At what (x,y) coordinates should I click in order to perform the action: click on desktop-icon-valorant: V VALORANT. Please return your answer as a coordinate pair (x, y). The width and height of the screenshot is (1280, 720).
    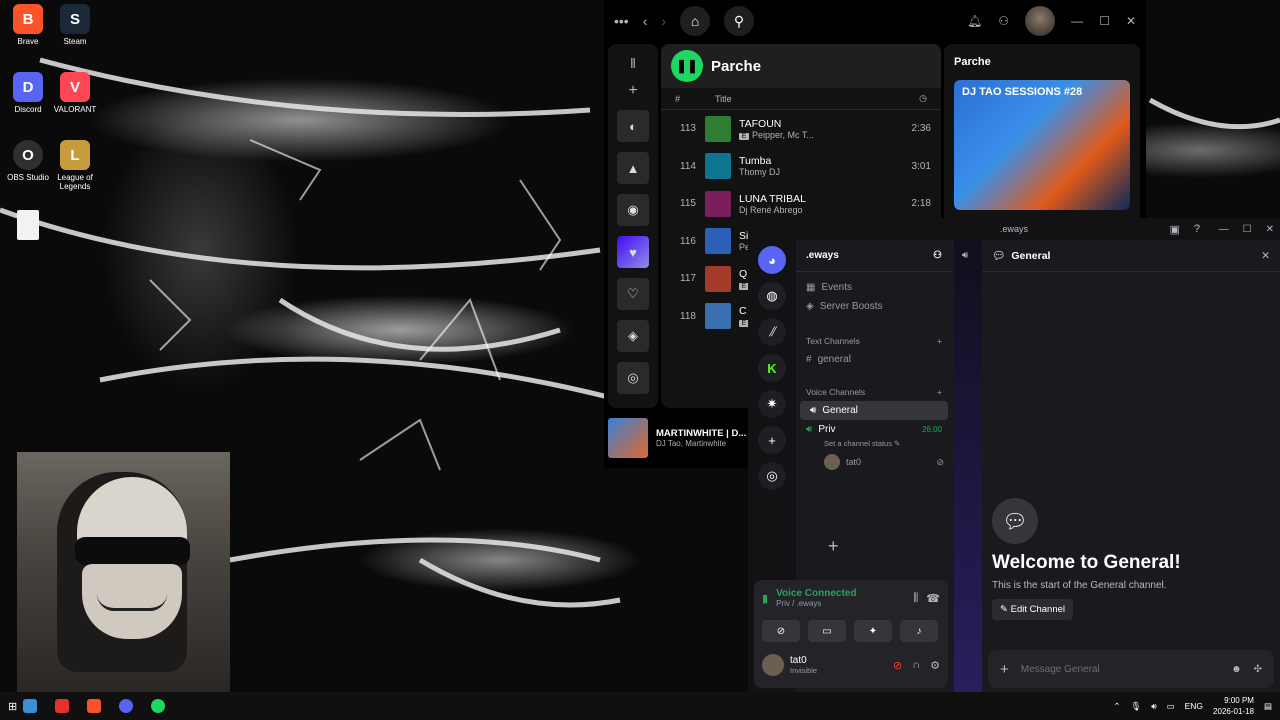
    Looking at the image, I should click on (75, 93).